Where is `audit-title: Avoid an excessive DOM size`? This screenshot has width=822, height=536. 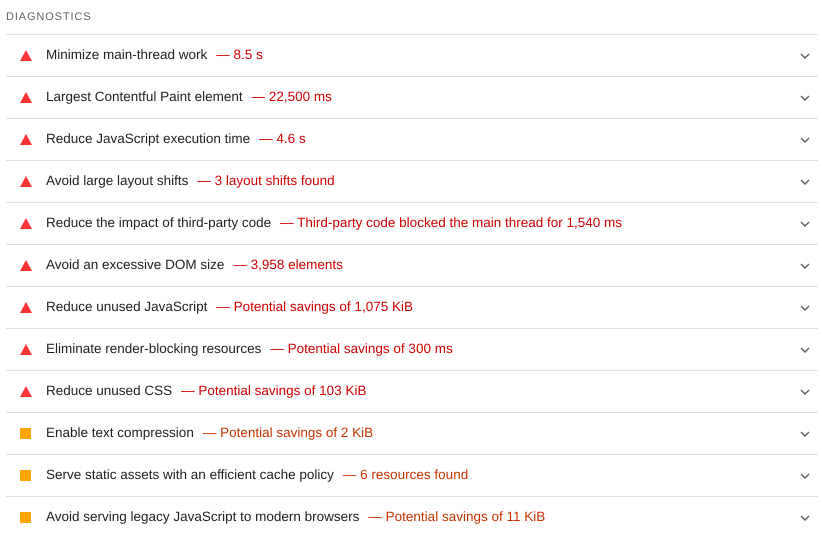 audit-title: Avoid an excessive DOM size is located at coordinates (135, 265).